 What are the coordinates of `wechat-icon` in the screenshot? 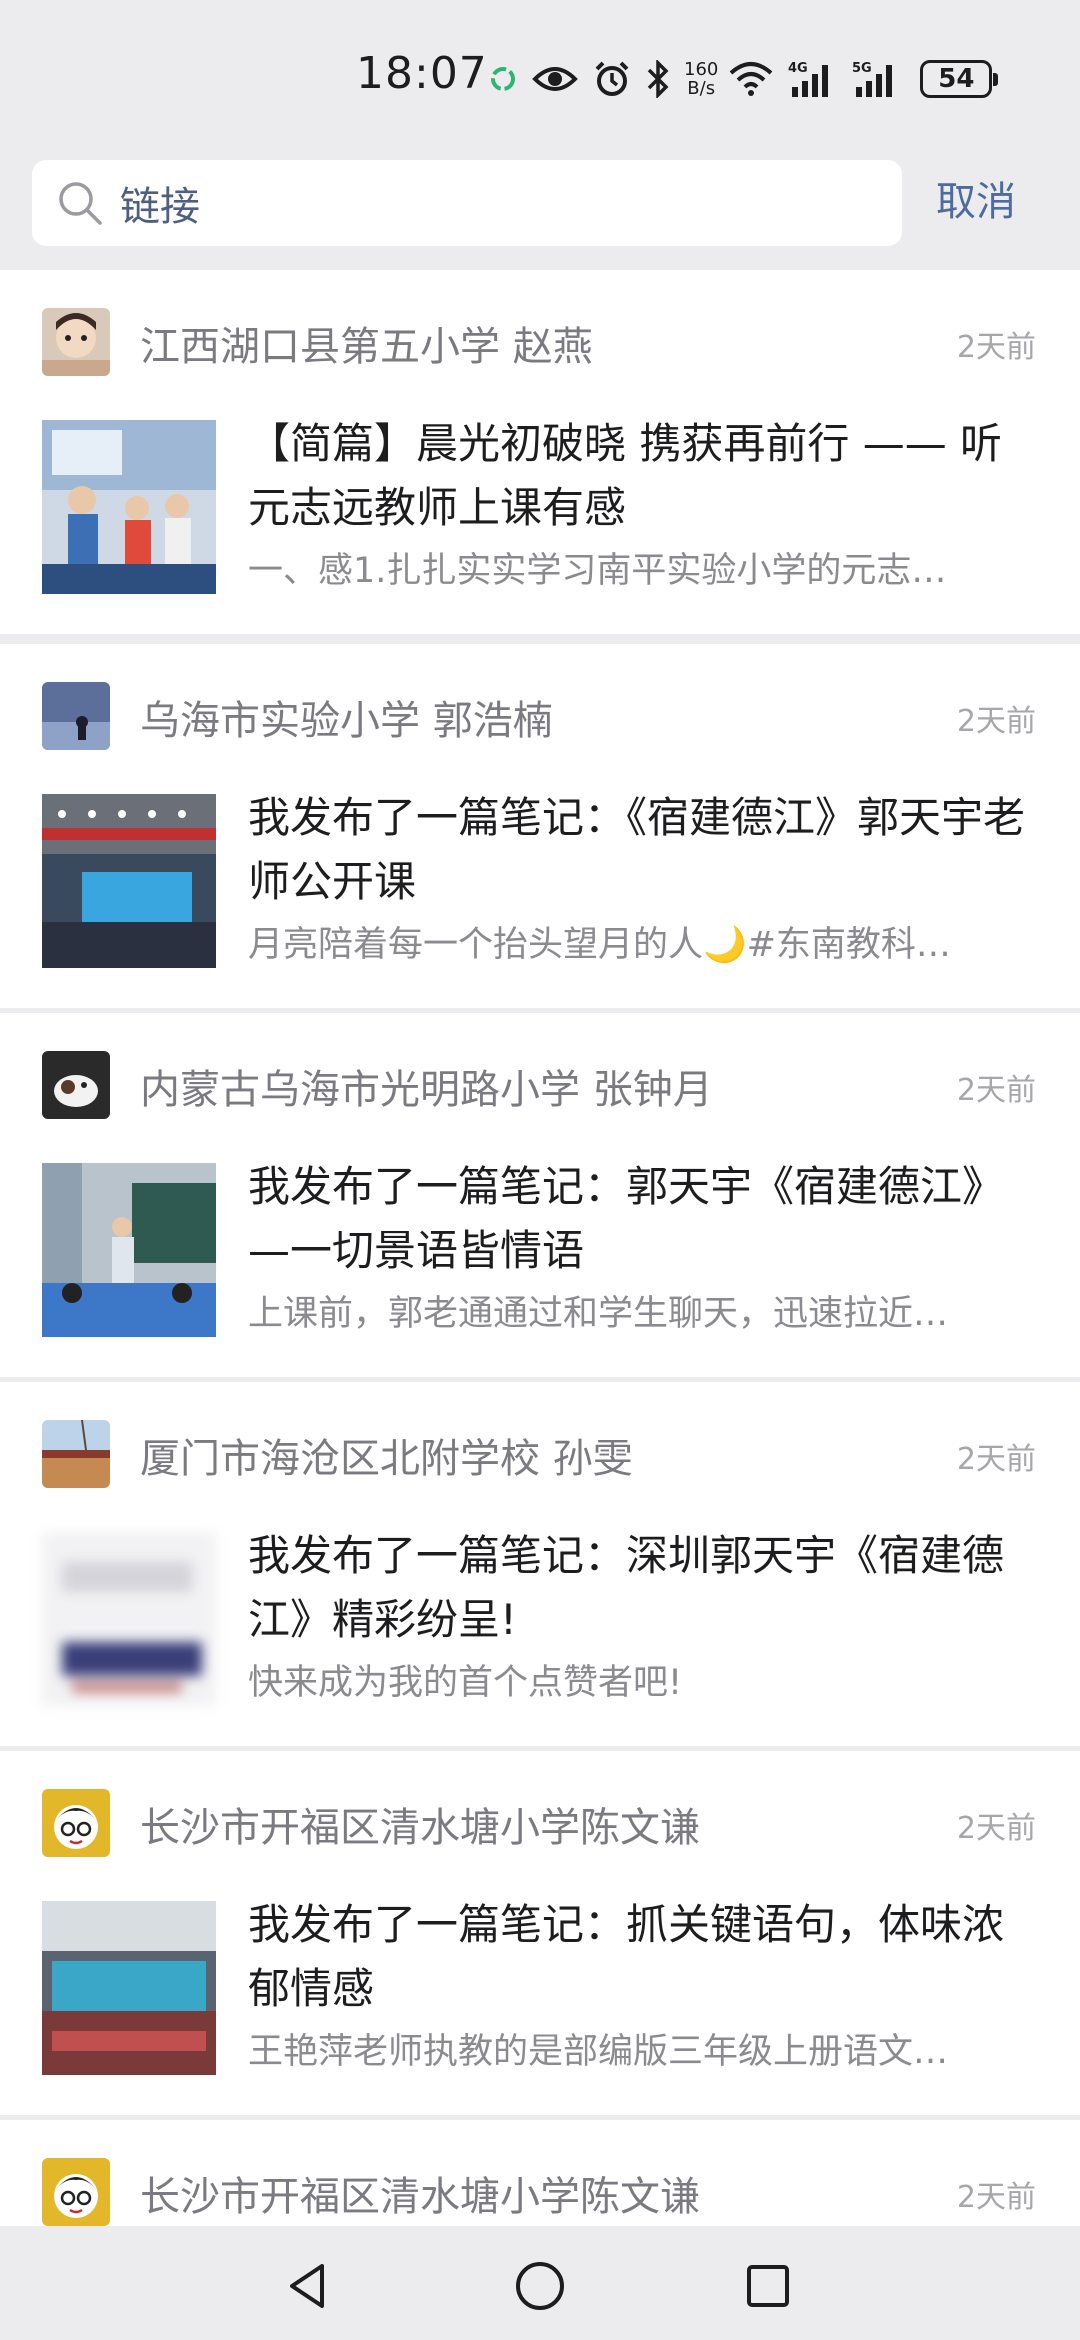 It's located at (503, 79).